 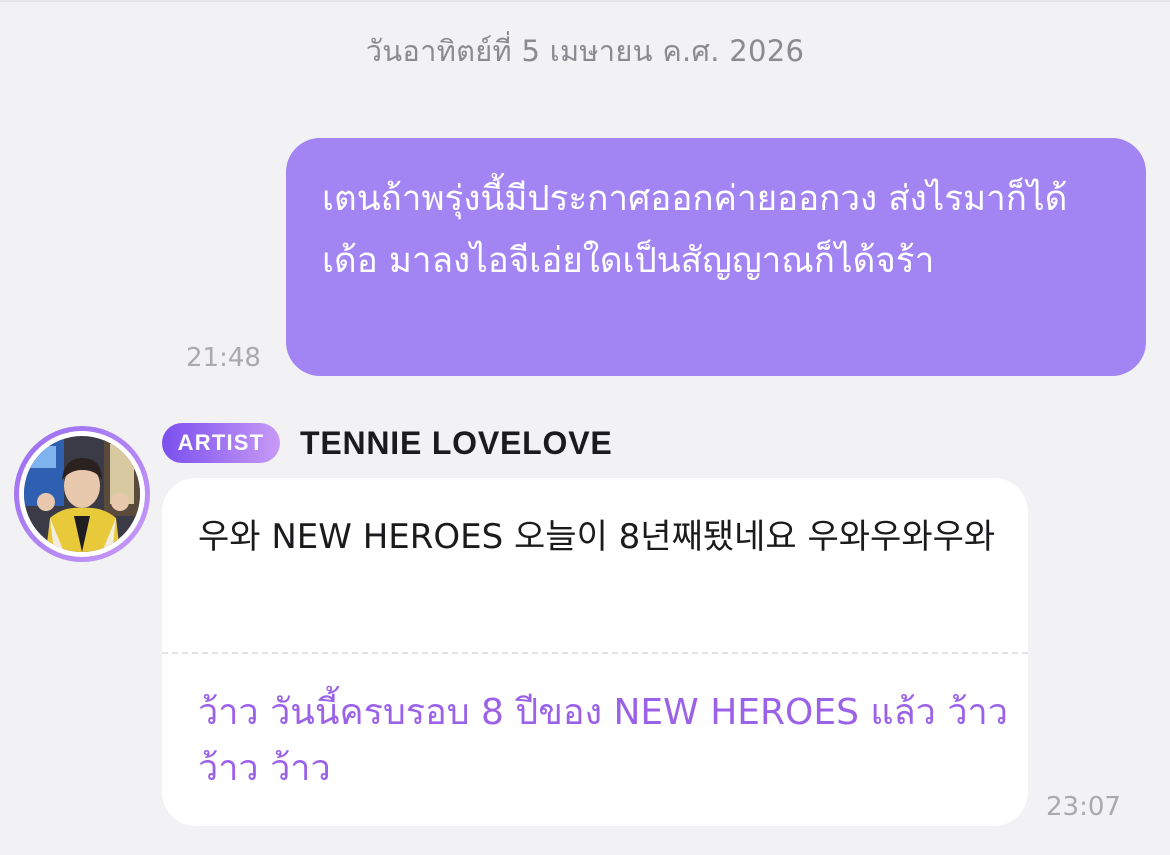 I want to click on avatar-photo-icon, so click(x=82, y=494).